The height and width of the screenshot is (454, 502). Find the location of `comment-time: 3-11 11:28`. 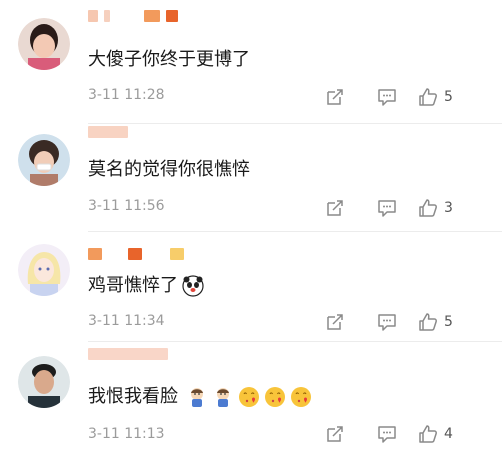

comment-time: 3-11 11:28 is located at coordinates (126, 95).